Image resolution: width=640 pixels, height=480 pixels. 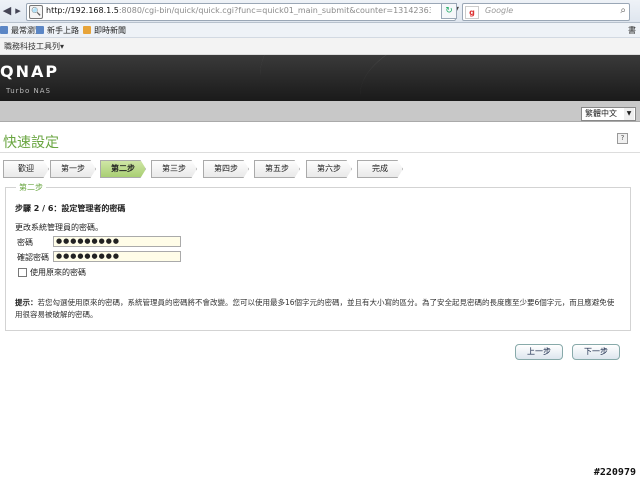 I want to click on use-original-password-checkbox, so click(x=22, y=272).